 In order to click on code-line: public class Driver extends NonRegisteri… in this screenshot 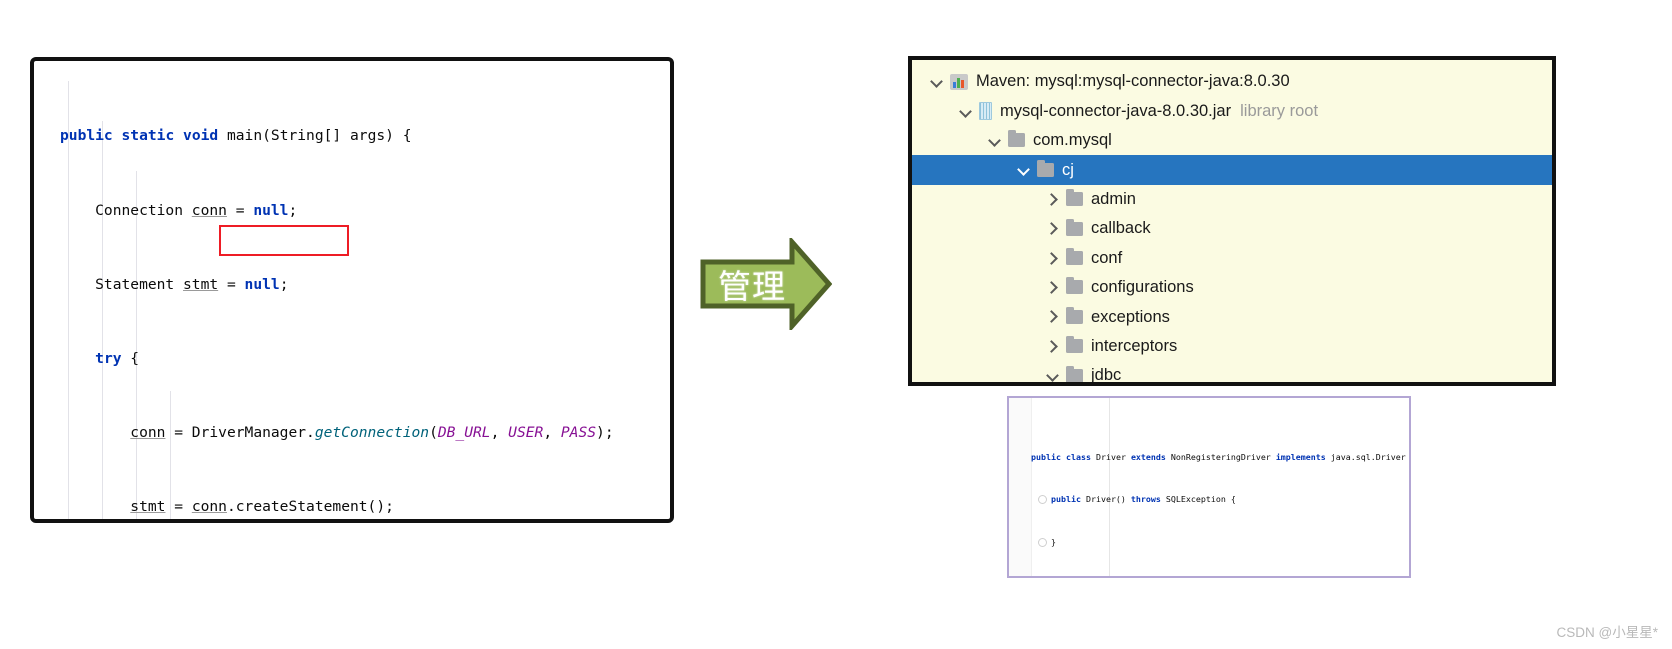, I will do `click(1221, 456)`.